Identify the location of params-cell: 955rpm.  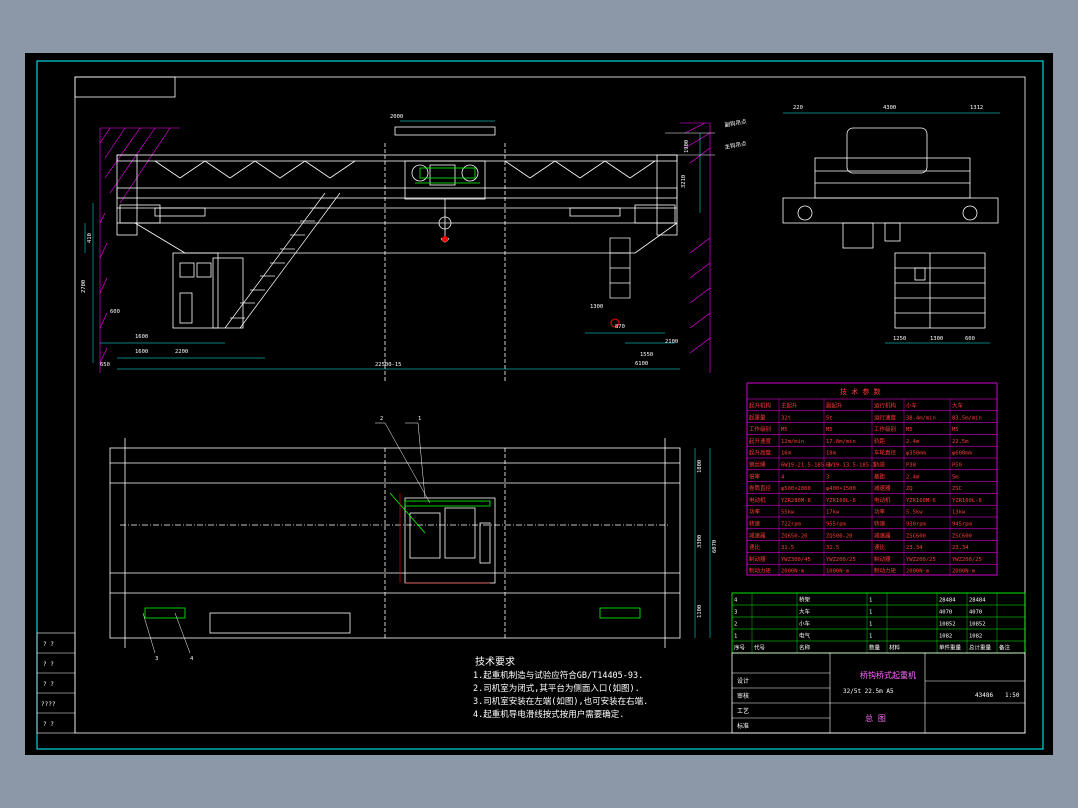
(836, 525).